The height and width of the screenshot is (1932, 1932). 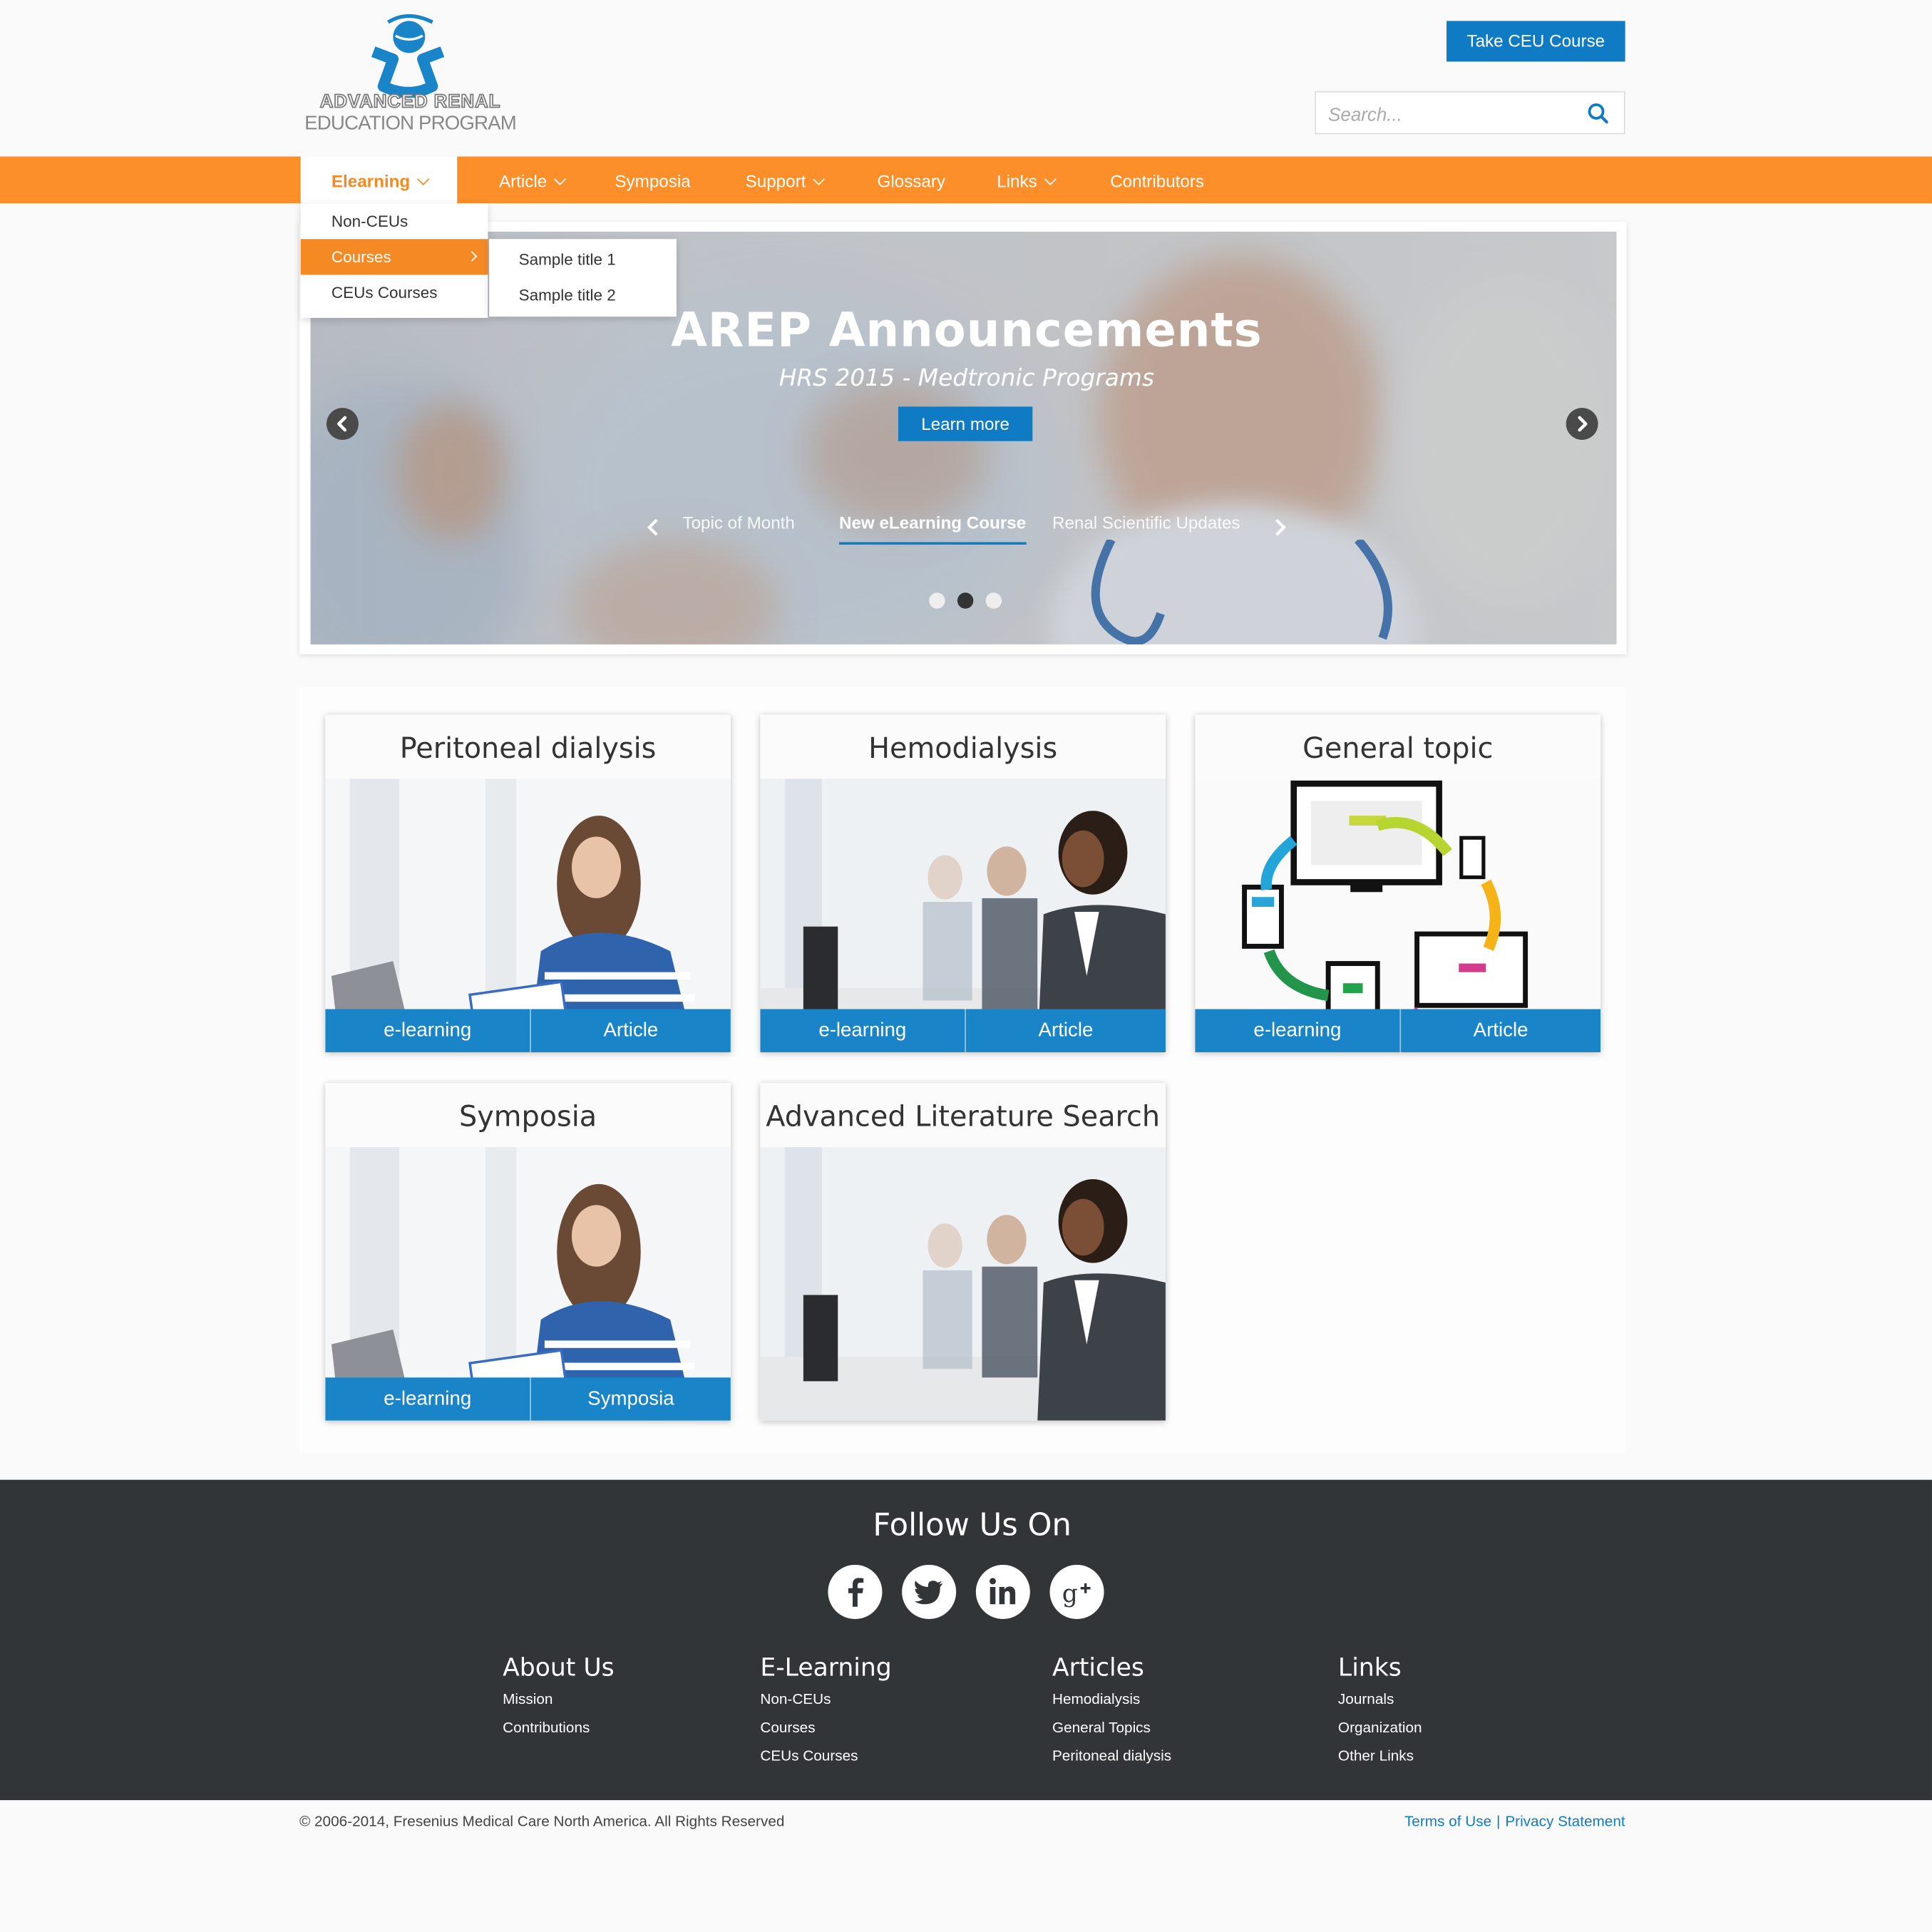 I want to click on slide-tab-label: Renal Scientific Updates, so click(x=1146, y=522).